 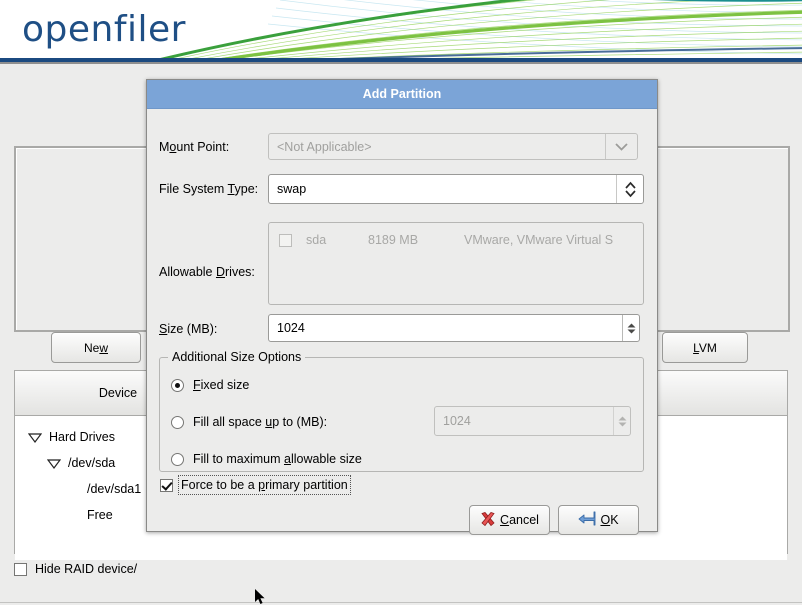 What do you see at coordinates (207, 272) in the screenshot?
I see `allowable-drives-label: Allowable Drives:` at bounding box center [207, 272].